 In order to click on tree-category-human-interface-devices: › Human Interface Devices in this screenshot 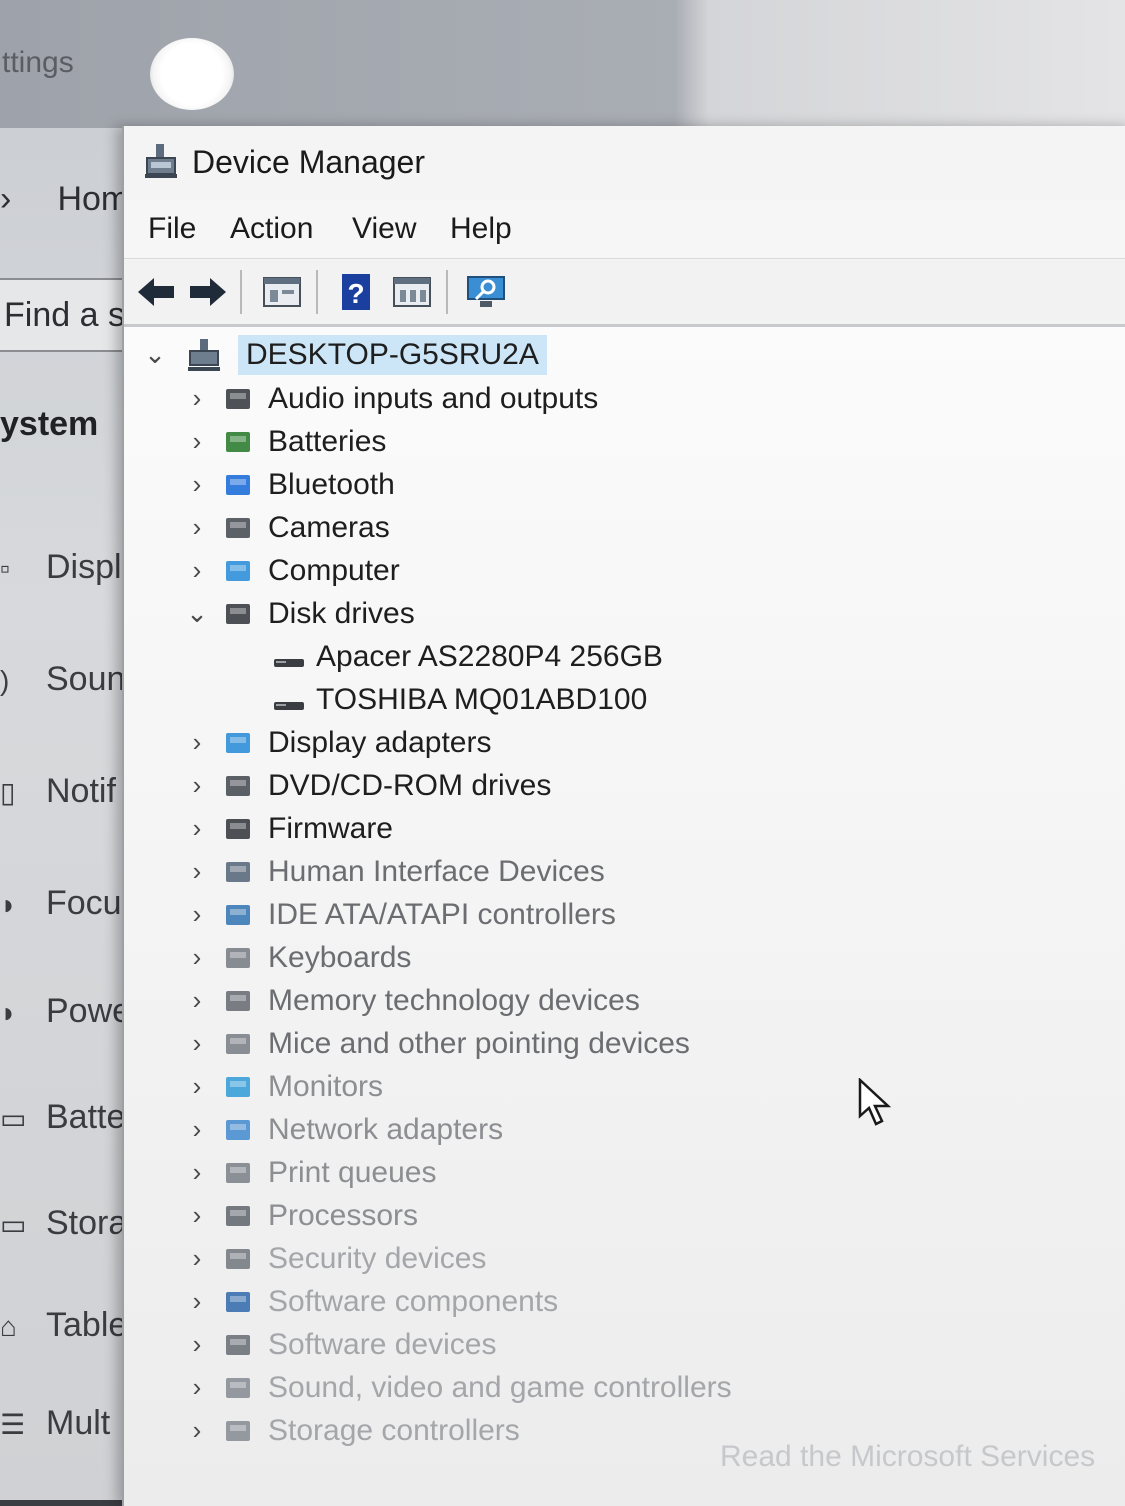, I will do `click(534, 872)`.